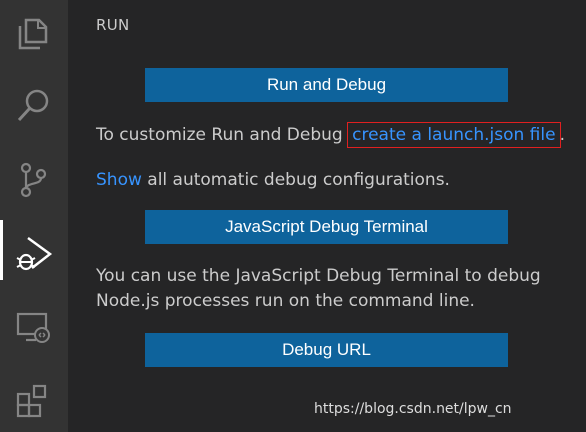 Image resolution: width=586 pixels, height=432 pixels. Describe the element at coordinates (34, 253) in the screenshot. I see `run-debug-icon` at that location.